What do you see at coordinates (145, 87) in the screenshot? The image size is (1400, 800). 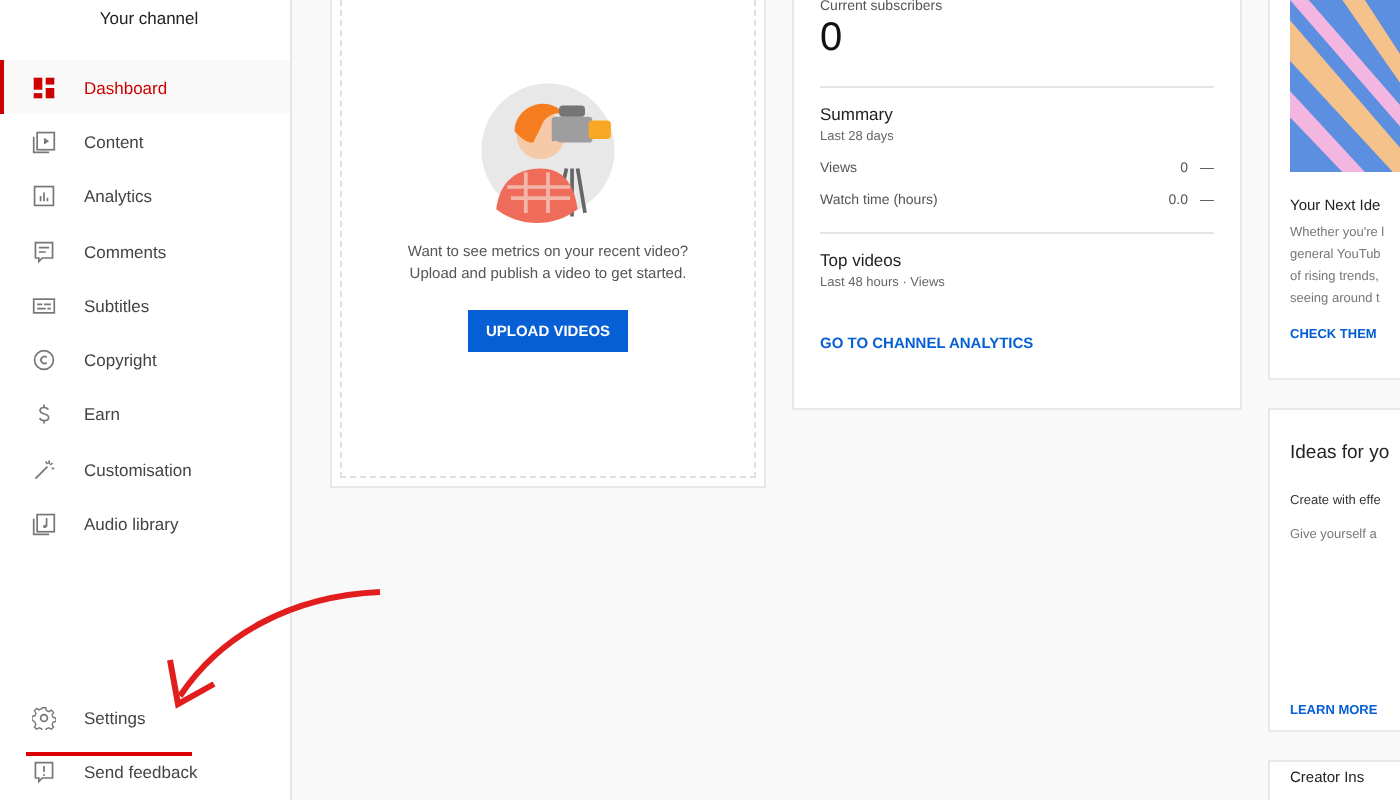 I see `sidebar-item: Dashboard` at bounding box center [145, 87].